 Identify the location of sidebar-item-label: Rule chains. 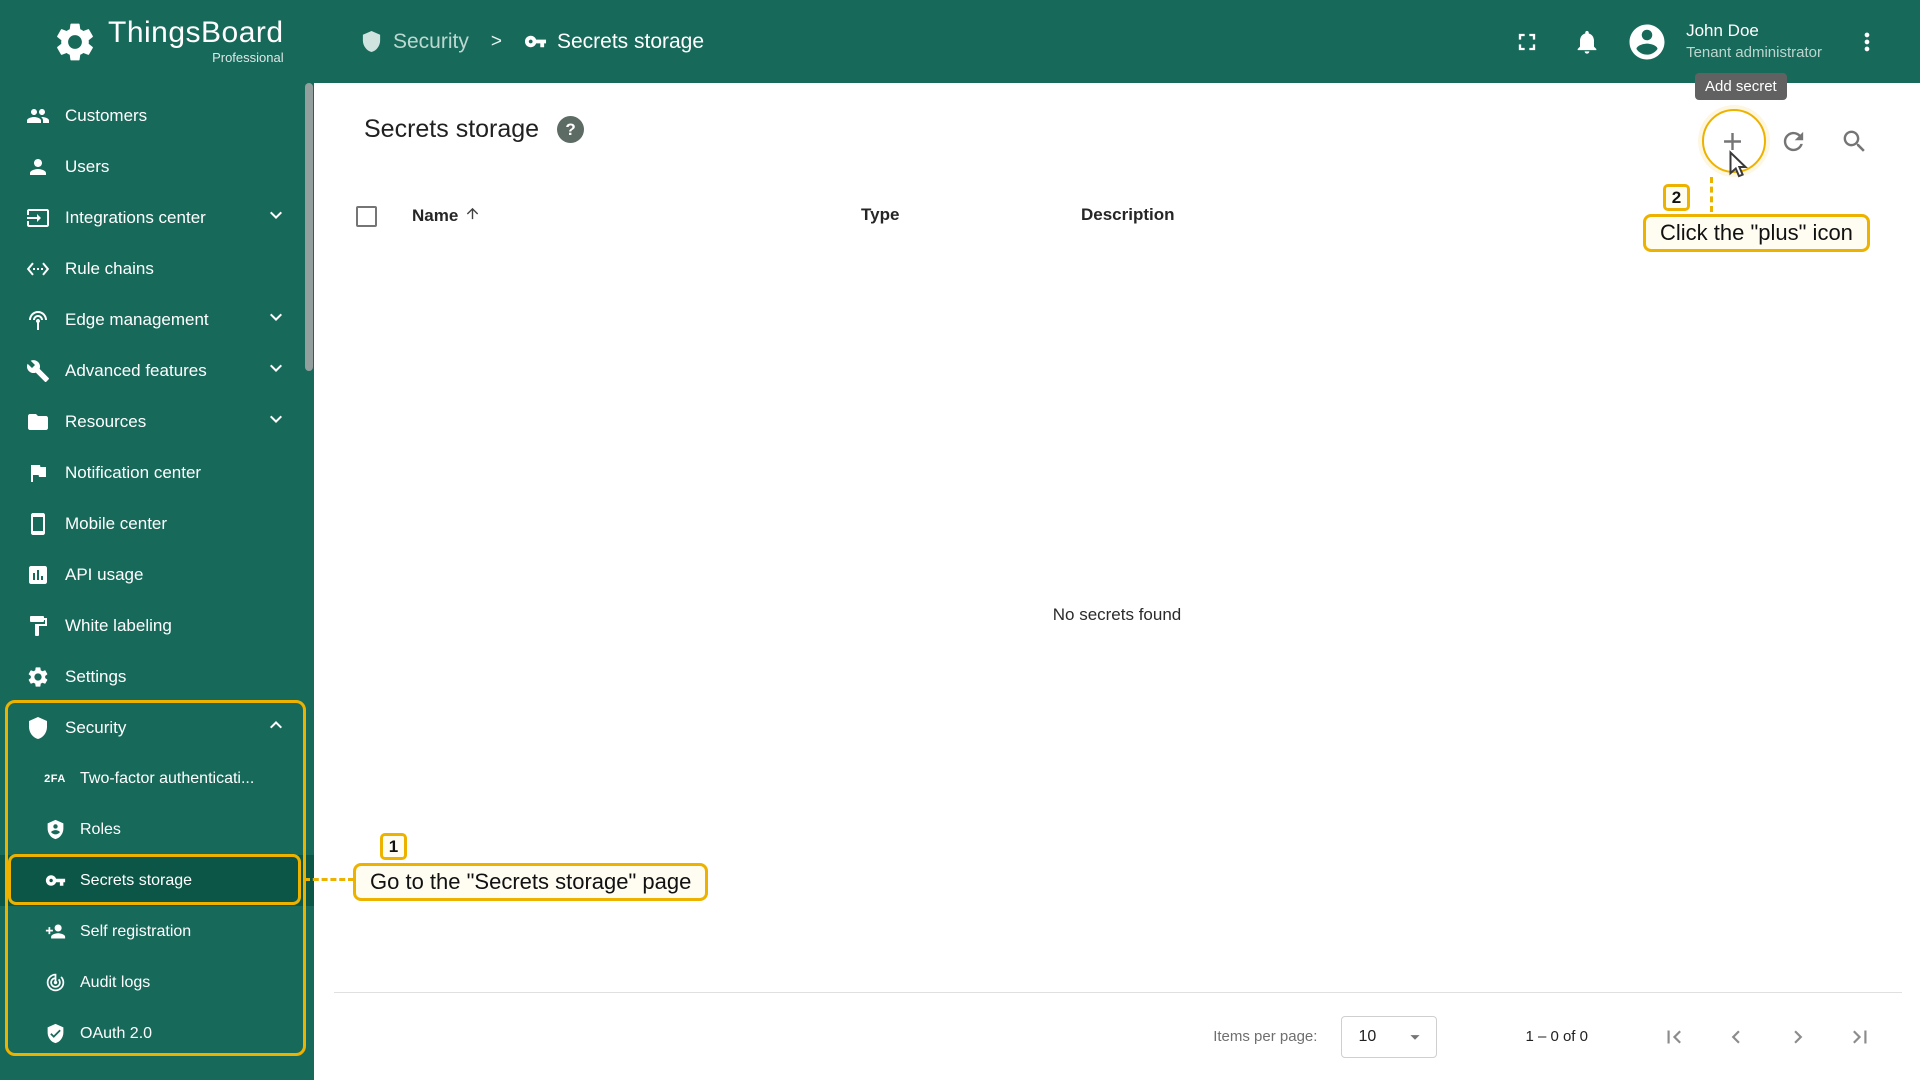
(109, 268).